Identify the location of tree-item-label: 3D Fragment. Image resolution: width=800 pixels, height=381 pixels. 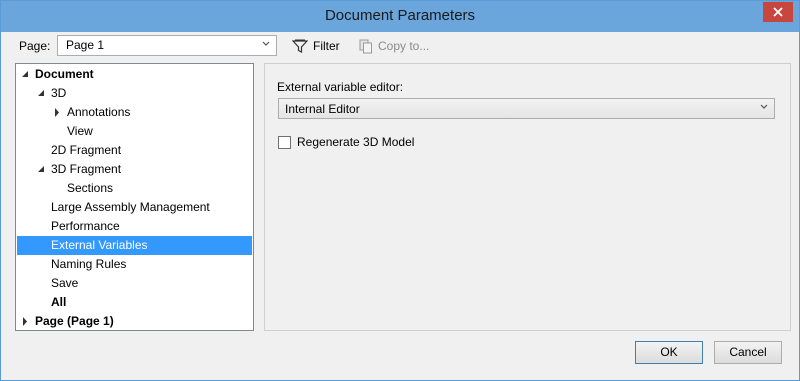
(86, 169).